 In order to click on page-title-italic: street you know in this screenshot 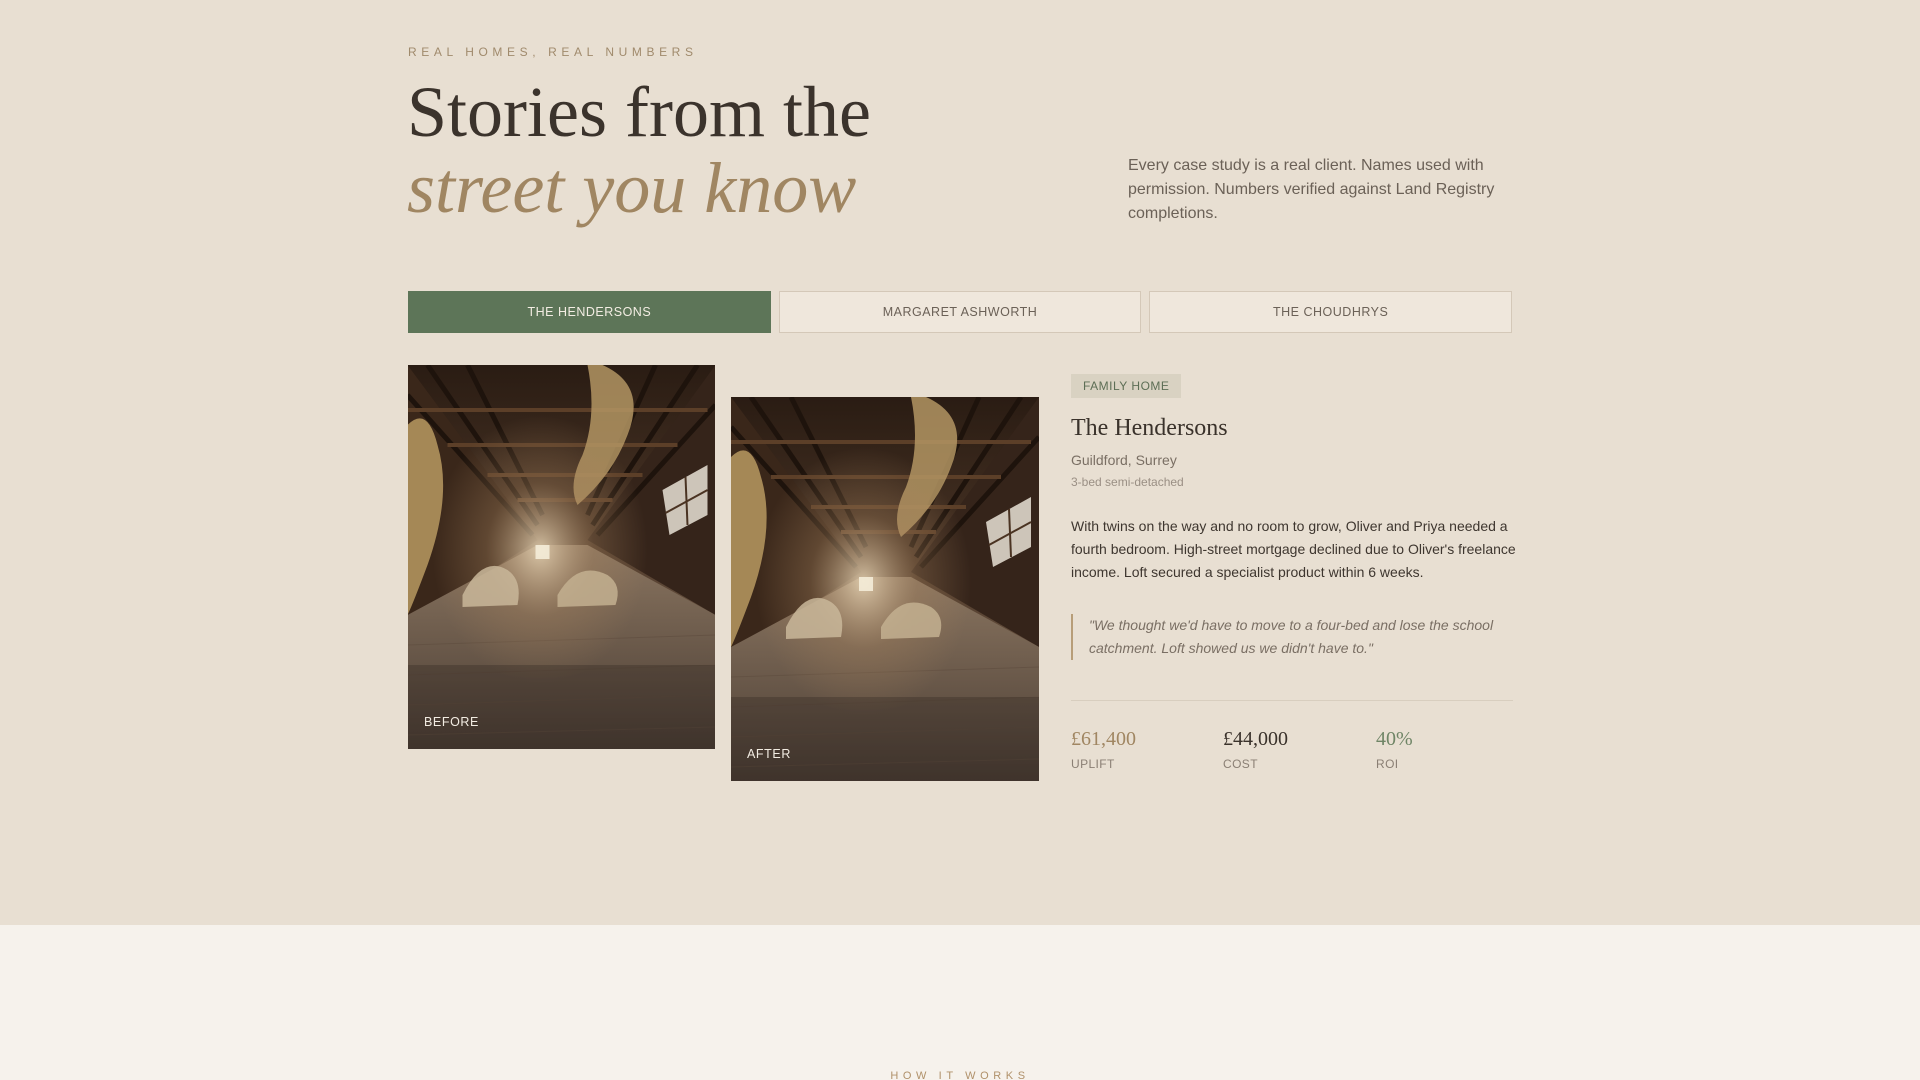, I will do `click(632, 188)`.